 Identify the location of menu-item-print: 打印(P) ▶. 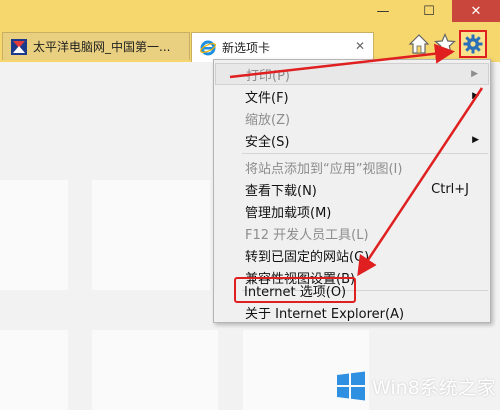
(352, 74).